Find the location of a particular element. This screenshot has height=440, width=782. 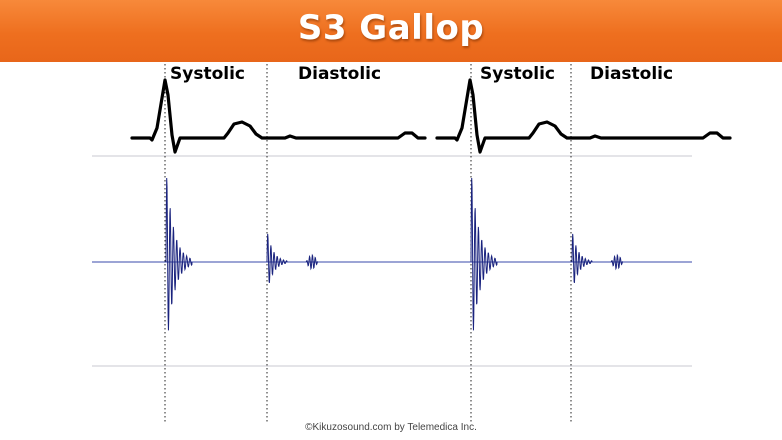

ecg-trace is located at coordinates (431, 116).